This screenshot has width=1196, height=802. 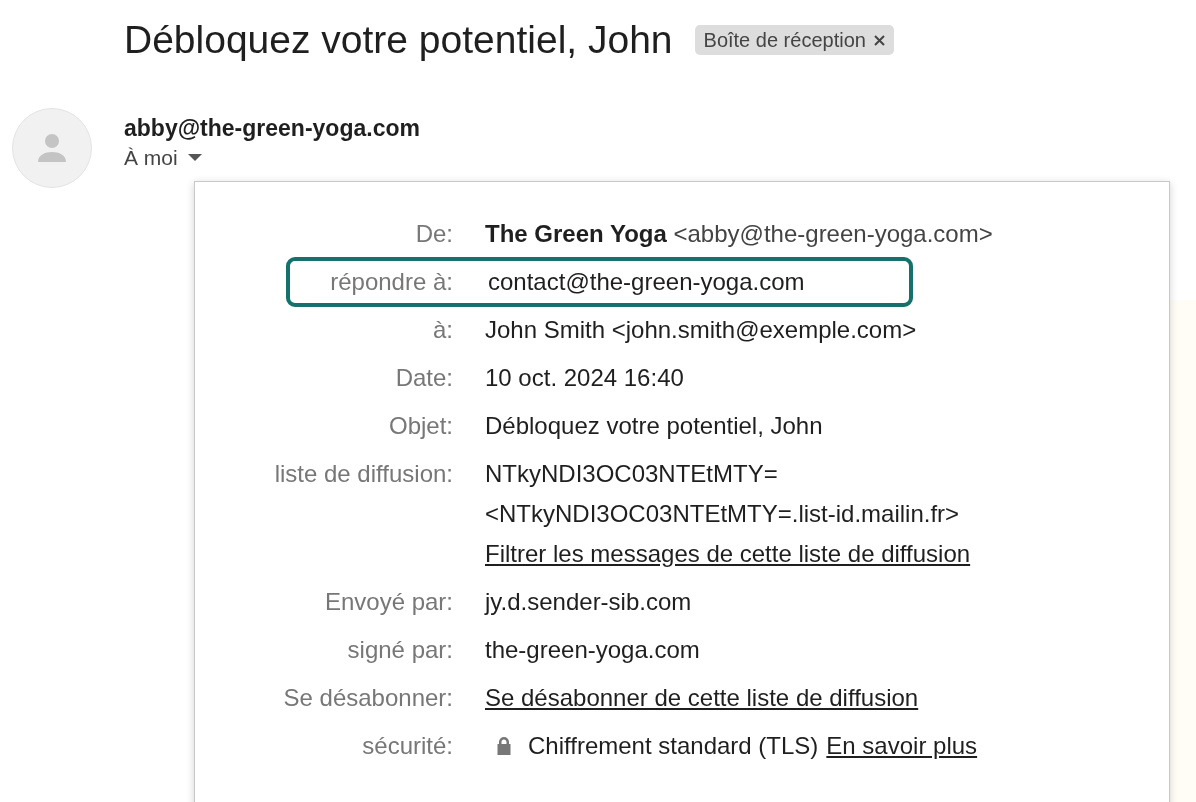 I want to click on detail-label: Se désabonner:, so click(x=368, y=697).